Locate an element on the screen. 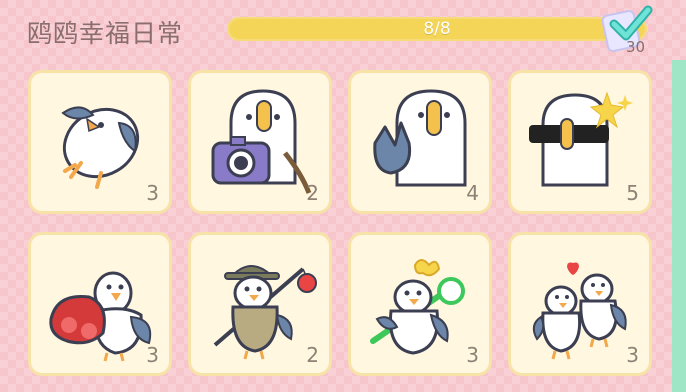 This screenshot has height=392, width=686. side-strip is located at coordinates (679, 226).